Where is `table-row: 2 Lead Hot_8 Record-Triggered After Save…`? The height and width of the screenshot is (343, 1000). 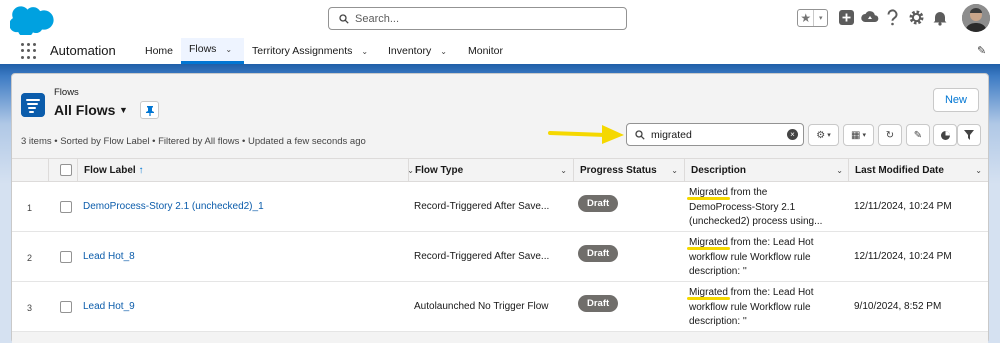 table-row: 2 Lead Hot_8 Record-Triggered After Save… is located at coordinates (500, 257).